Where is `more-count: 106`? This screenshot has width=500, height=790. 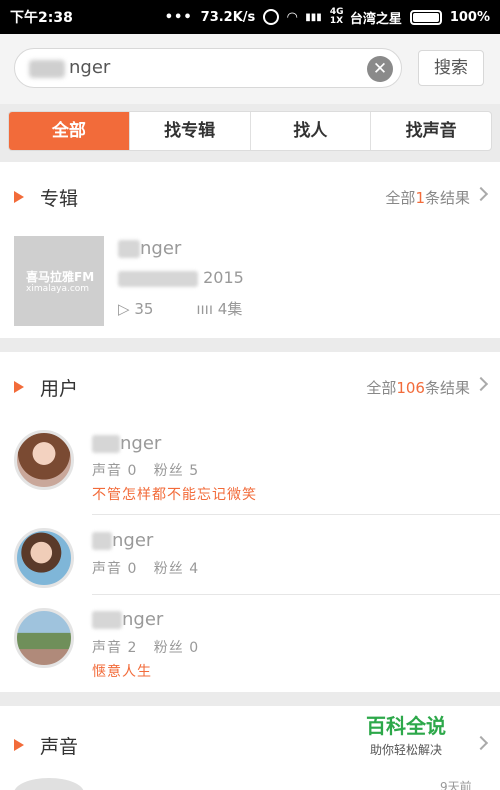
more-count: 106 is located at coordinates (410, 388).